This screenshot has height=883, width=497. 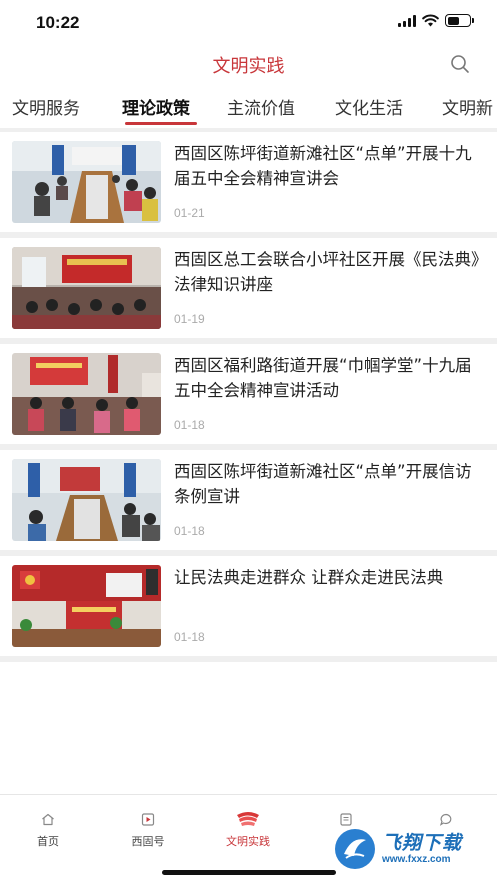 What do you see at coordinates (323, 378) in the screenshot?
I see `news-title: 西固区福利路街道开展“巾帼学堂”十九届五中全会精神宣讲活动` at bounding box center [323, 378].